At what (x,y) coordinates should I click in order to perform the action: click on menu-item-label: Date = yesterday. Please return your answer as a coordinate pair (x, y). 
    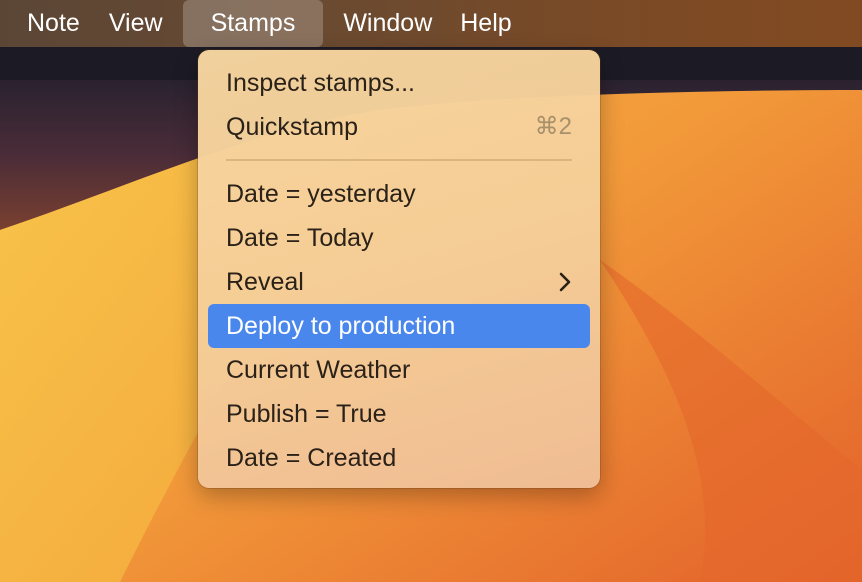
    Looking at the image, I should click on (321, 194).